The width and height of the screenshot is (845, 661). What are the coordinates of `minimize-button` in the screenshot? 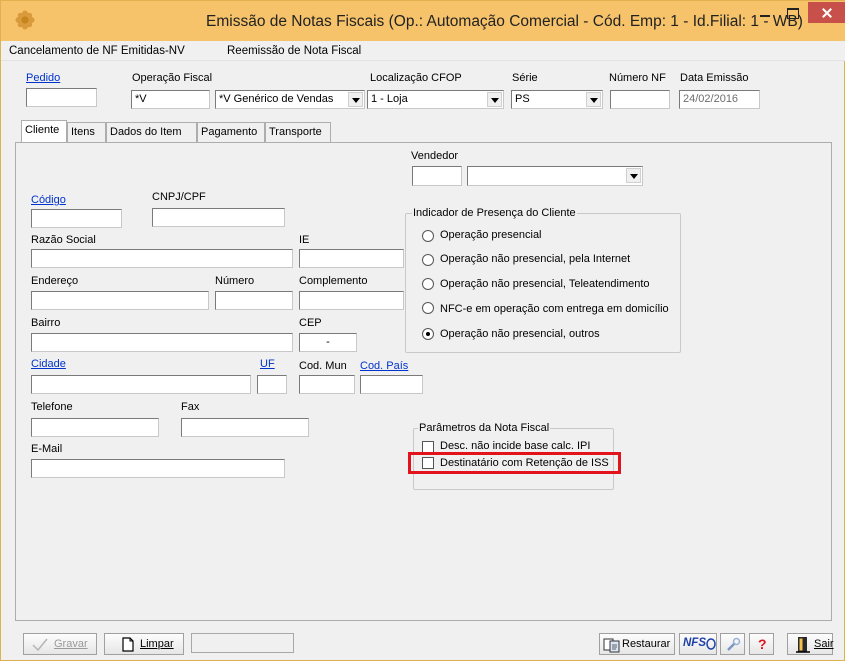 It's located at (765, 13).